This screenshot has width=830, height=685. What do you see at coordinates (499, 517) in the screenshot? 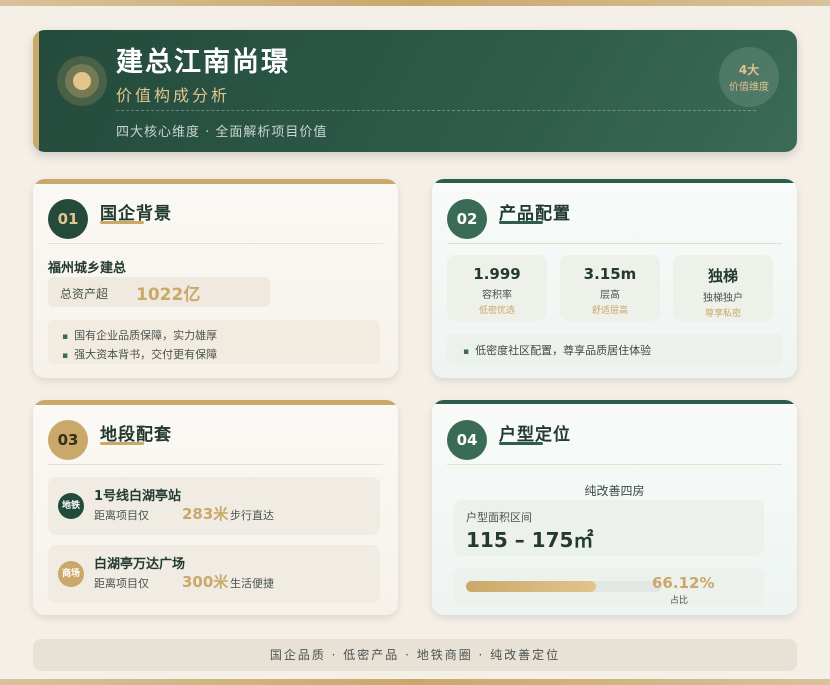
I see `area-range-label: 户型面积区间` at bounding box center [499, 517].